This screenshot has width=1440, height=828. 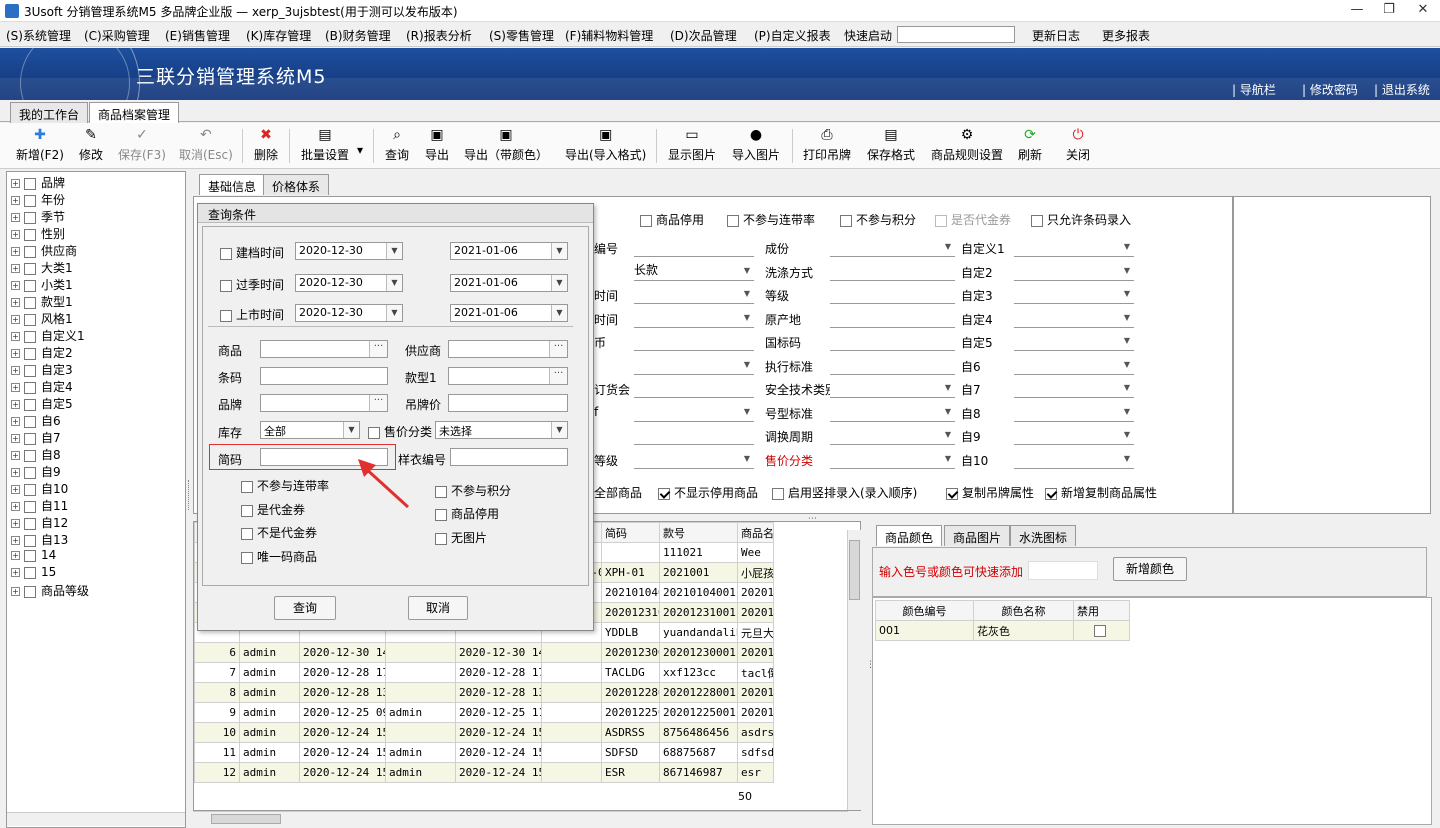 What do you see at coordinates (461, 537) in the screenshot?
I see `chk-no-image: 无图片` at bounding box center [461, 537].